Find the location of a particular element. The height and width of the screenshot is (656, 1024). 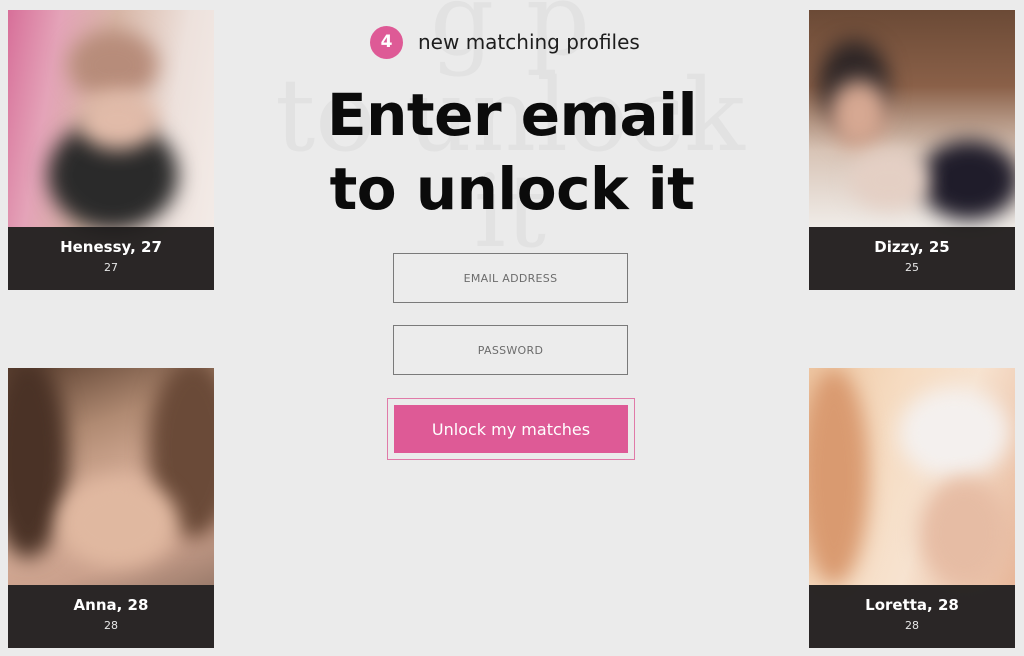

profile-name: Loretta, 28 is located at coordinates (912, 605).